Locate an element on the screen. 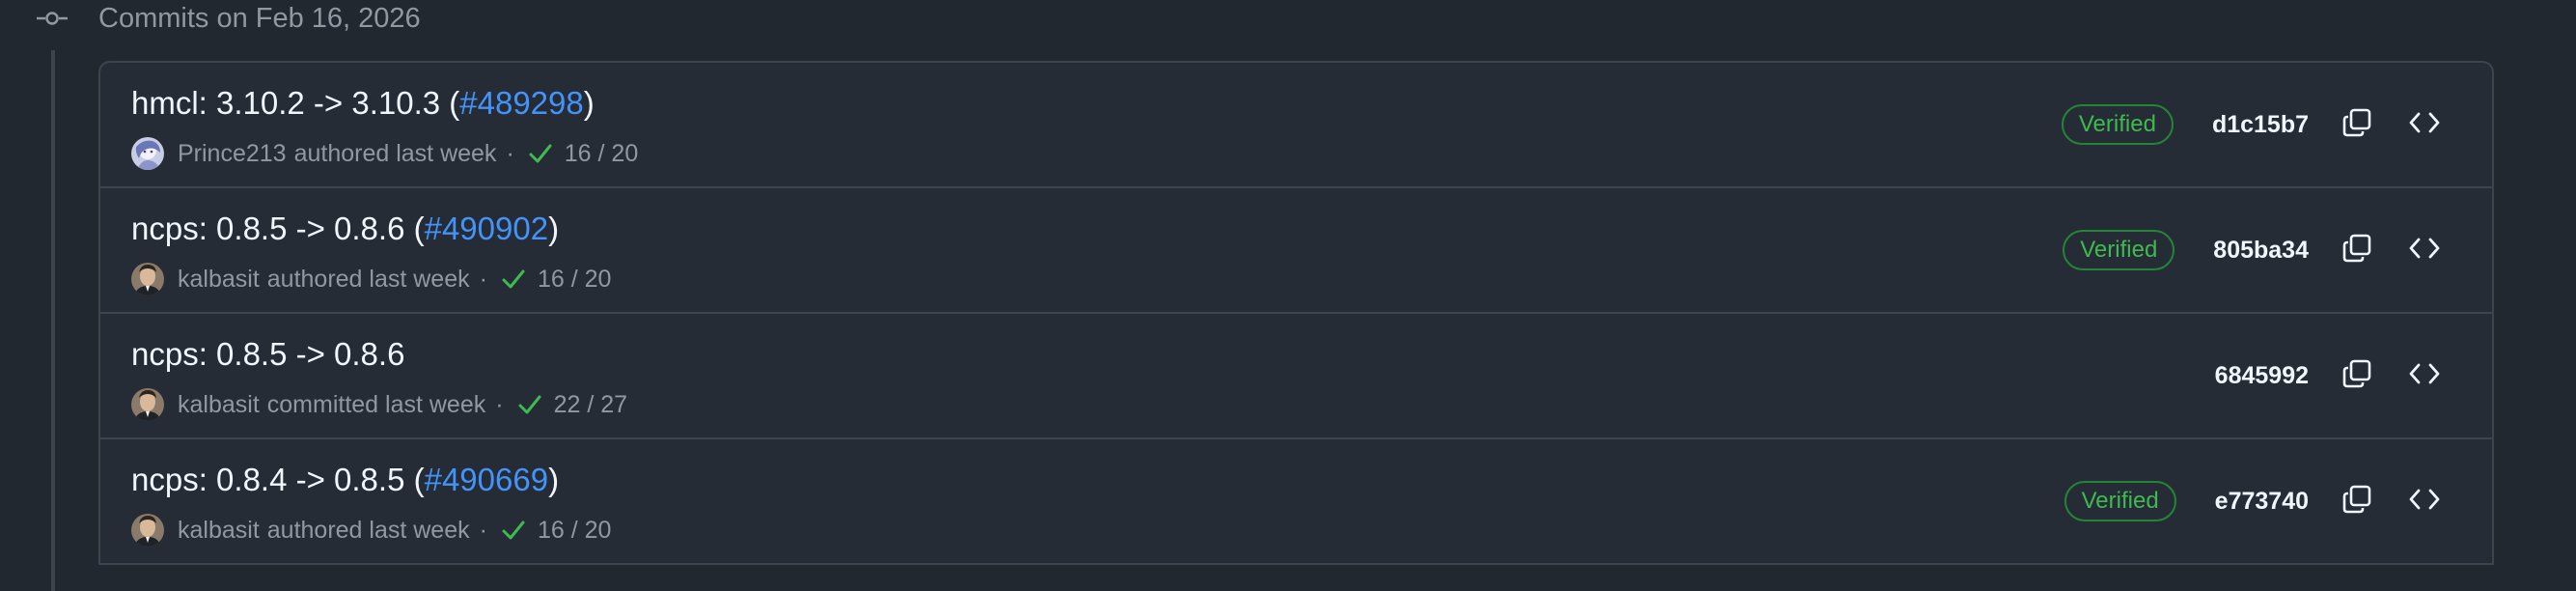 This screenshot has height=591, width=2576. git-commit-icon is located at coordinates (52, 18).